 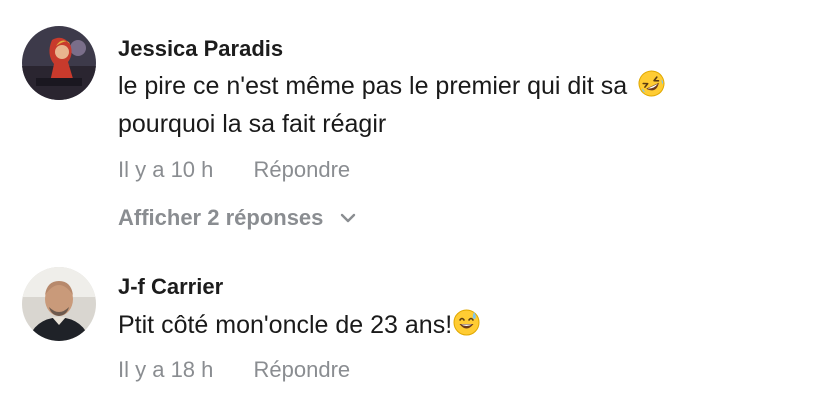 What do you see at coordinates (234, 370) in the screenshot?
I see `comment-meta: Il y a 18 h Répondre` at bounding box center [234, 370].